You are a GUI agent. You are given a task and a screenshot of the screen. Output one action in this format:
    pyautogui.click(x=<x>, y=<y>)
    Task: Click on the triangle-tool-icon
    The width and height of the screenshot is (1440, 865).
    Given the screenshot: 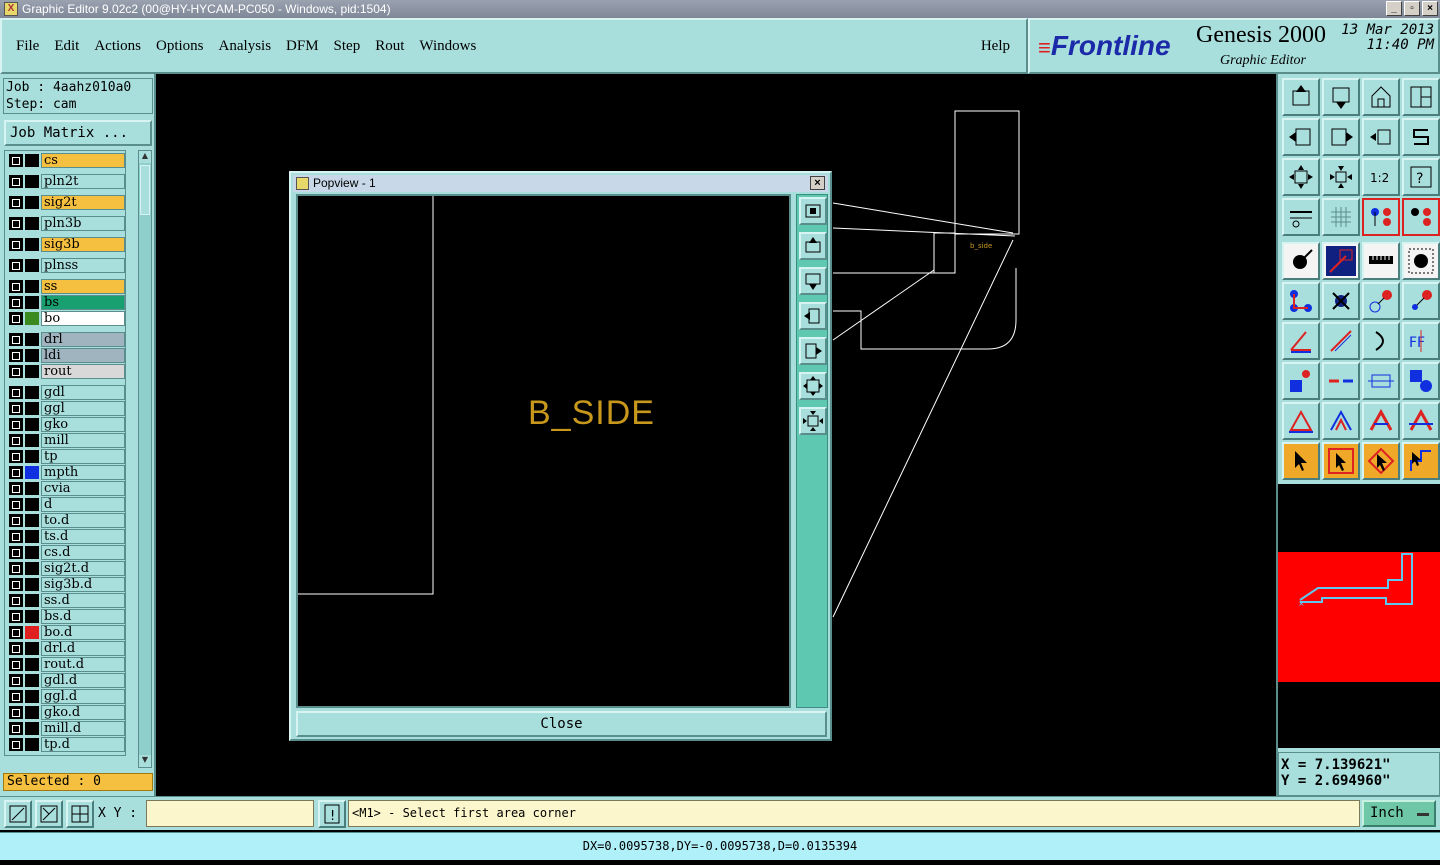 What is the action you would take?
    pyautogui.click(x=1301, y=421)
    